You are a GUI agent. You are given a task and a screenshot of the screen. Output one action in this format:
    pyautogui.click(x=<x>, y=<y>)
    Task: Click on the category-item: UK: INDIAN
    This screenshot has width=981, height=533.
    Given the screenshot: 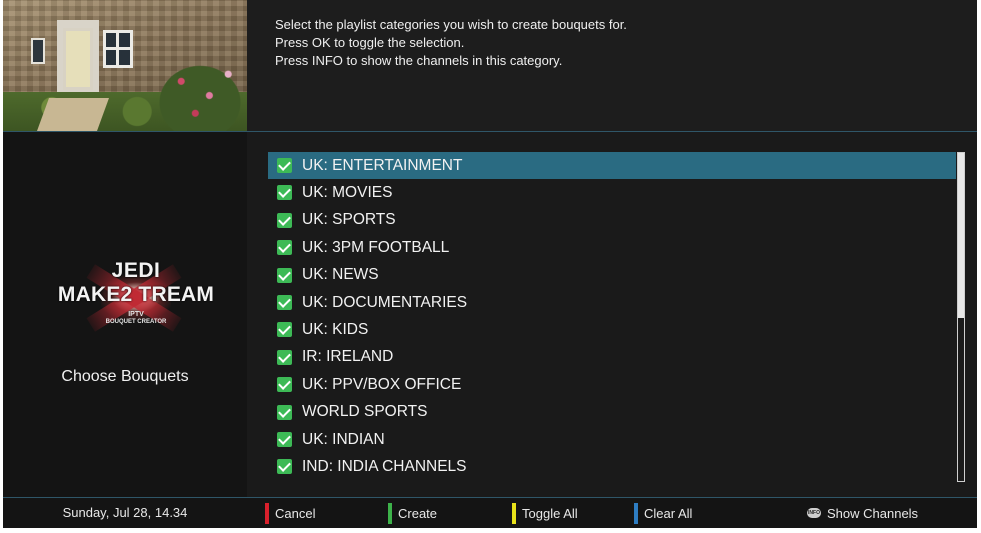 What is the action you would take?
    pyautogui.click(x=612, y=439)
    